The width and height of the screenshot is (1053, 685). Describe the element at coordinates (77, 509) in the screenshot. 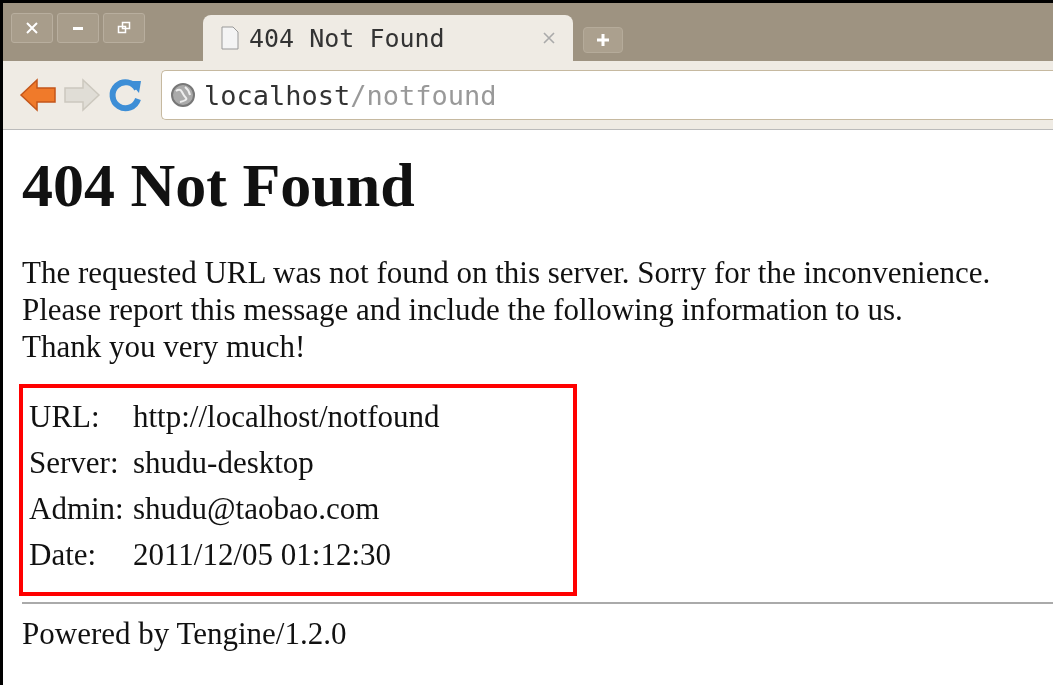

I see `info-label: Admin:` at that location.